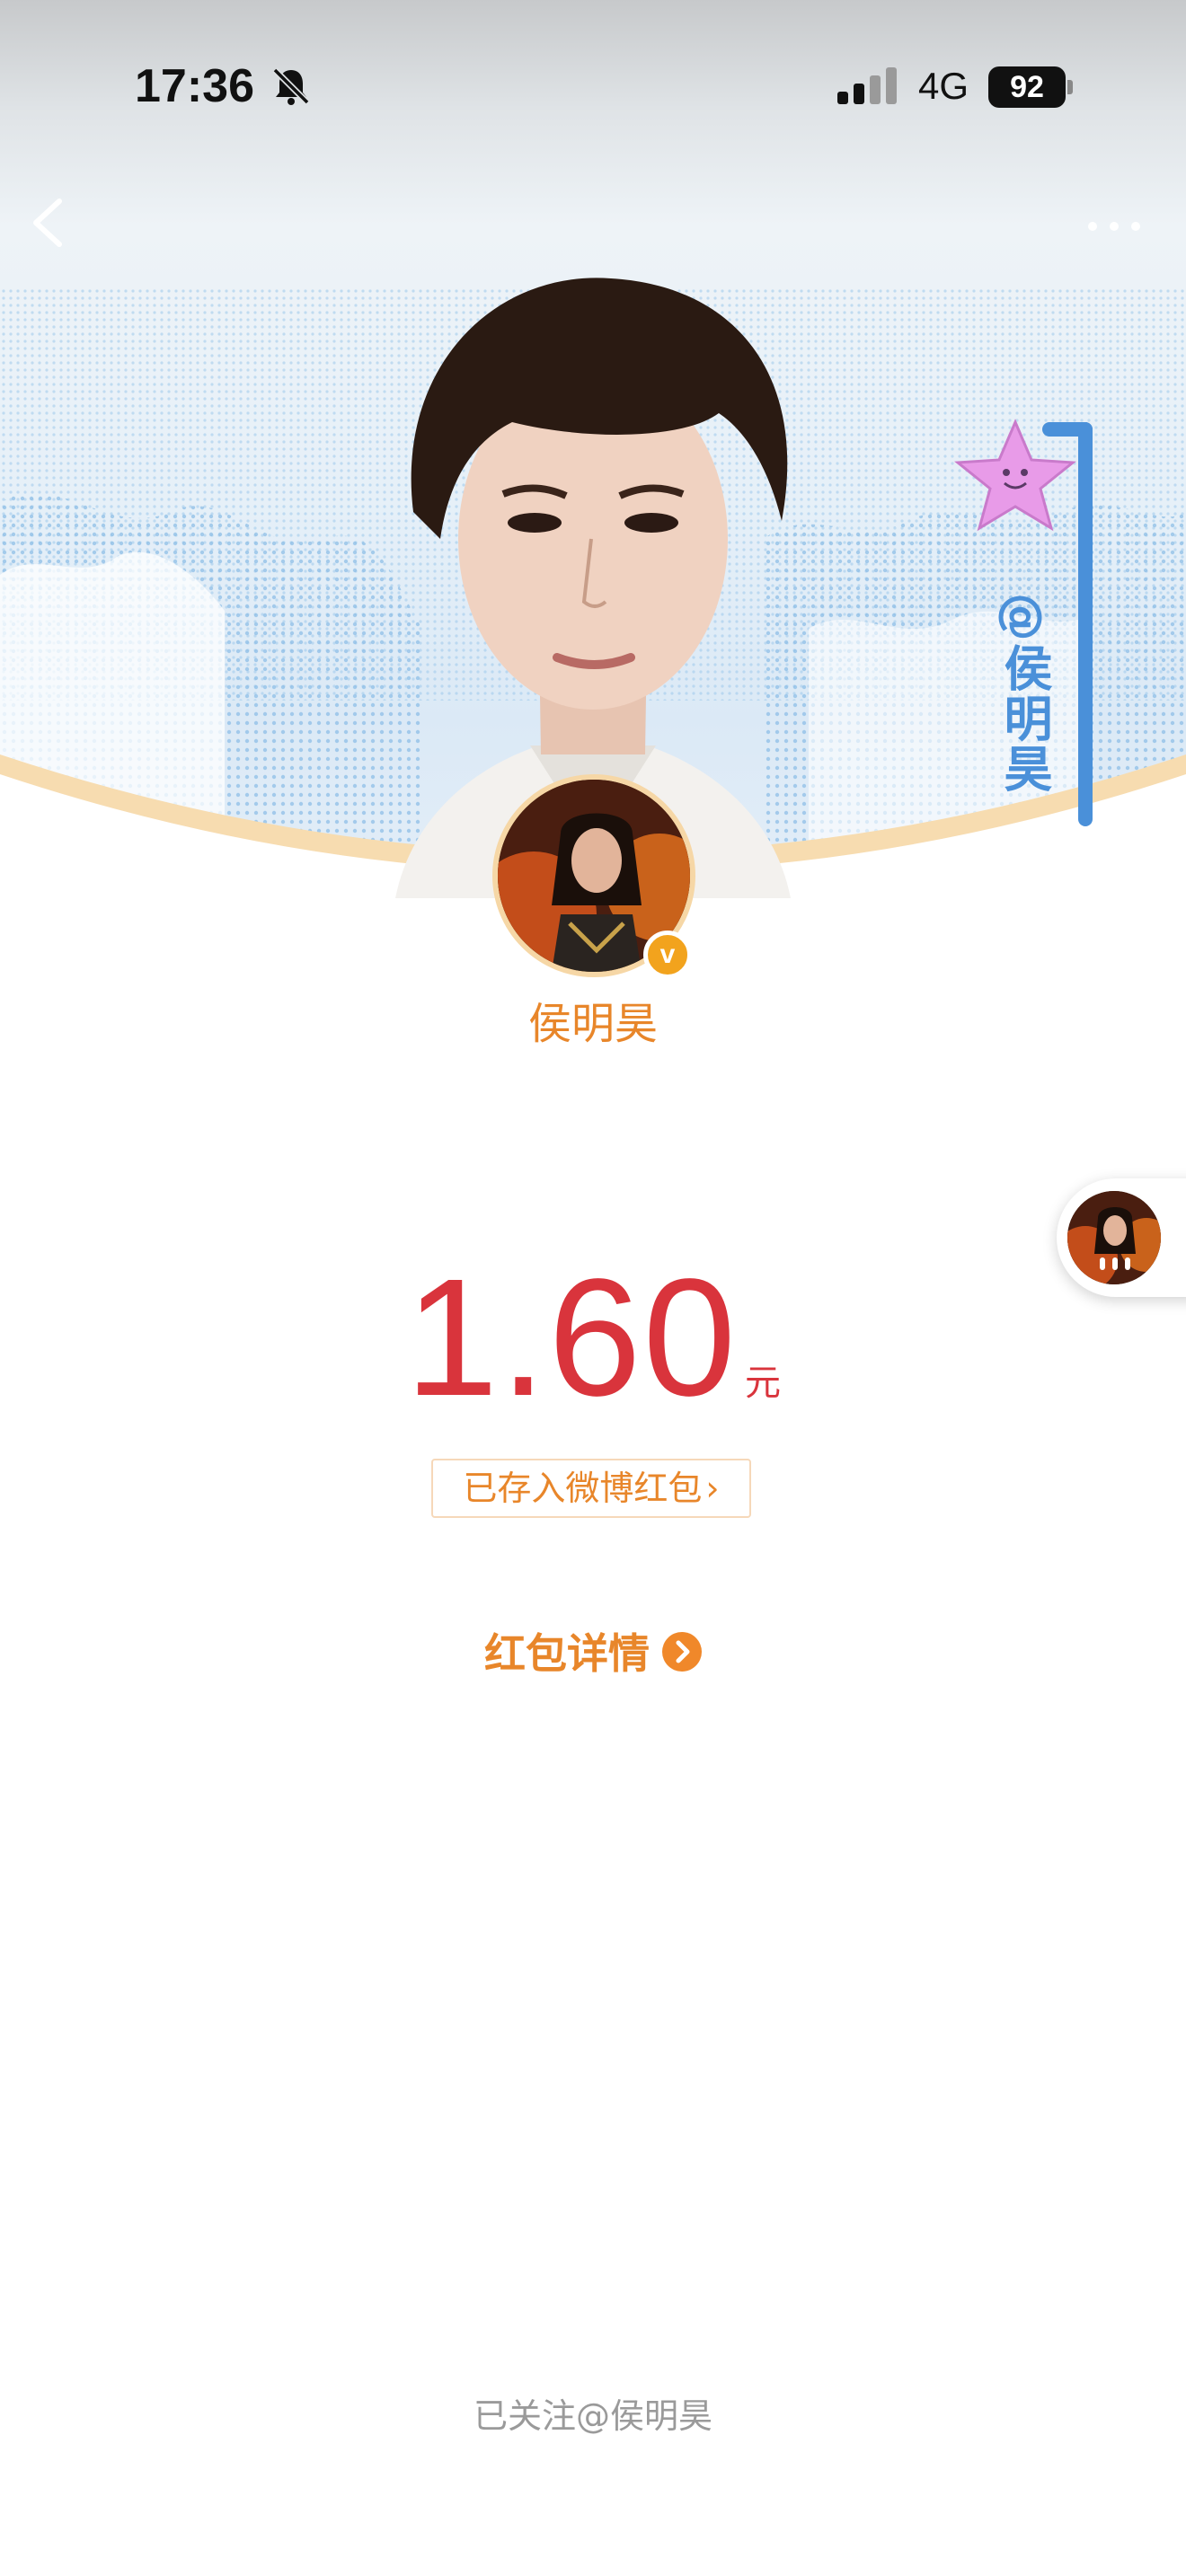  What do you see at coordinates (291, 86) in the screenshot?
I see `bell-slash-icon` at bounding box center [291, 86].